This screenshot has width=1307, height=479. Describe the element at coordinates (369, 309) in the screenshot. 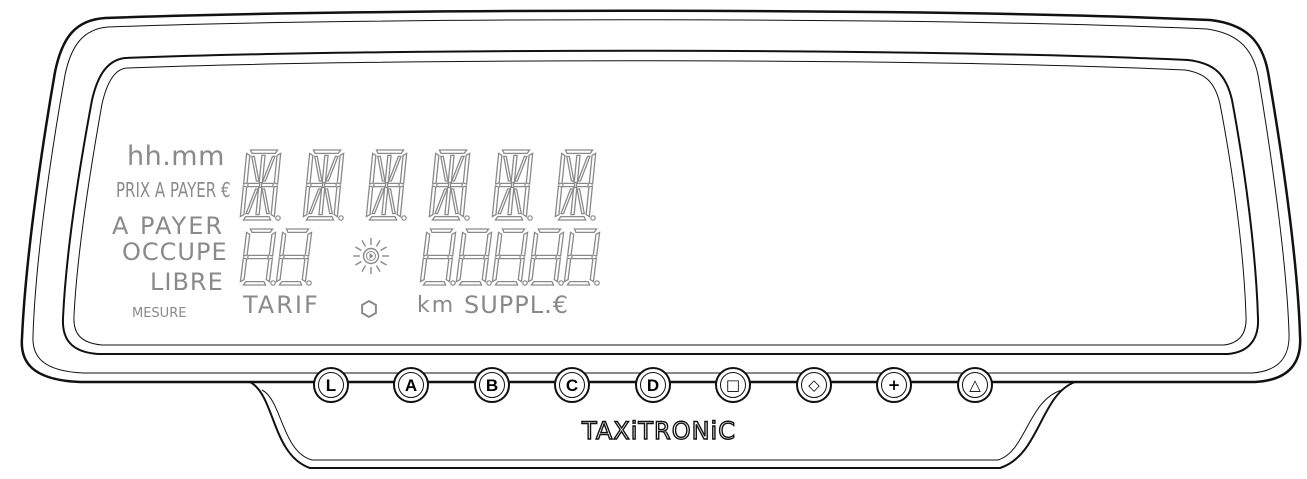

I see `hexagon-indicator-icon` at that location.